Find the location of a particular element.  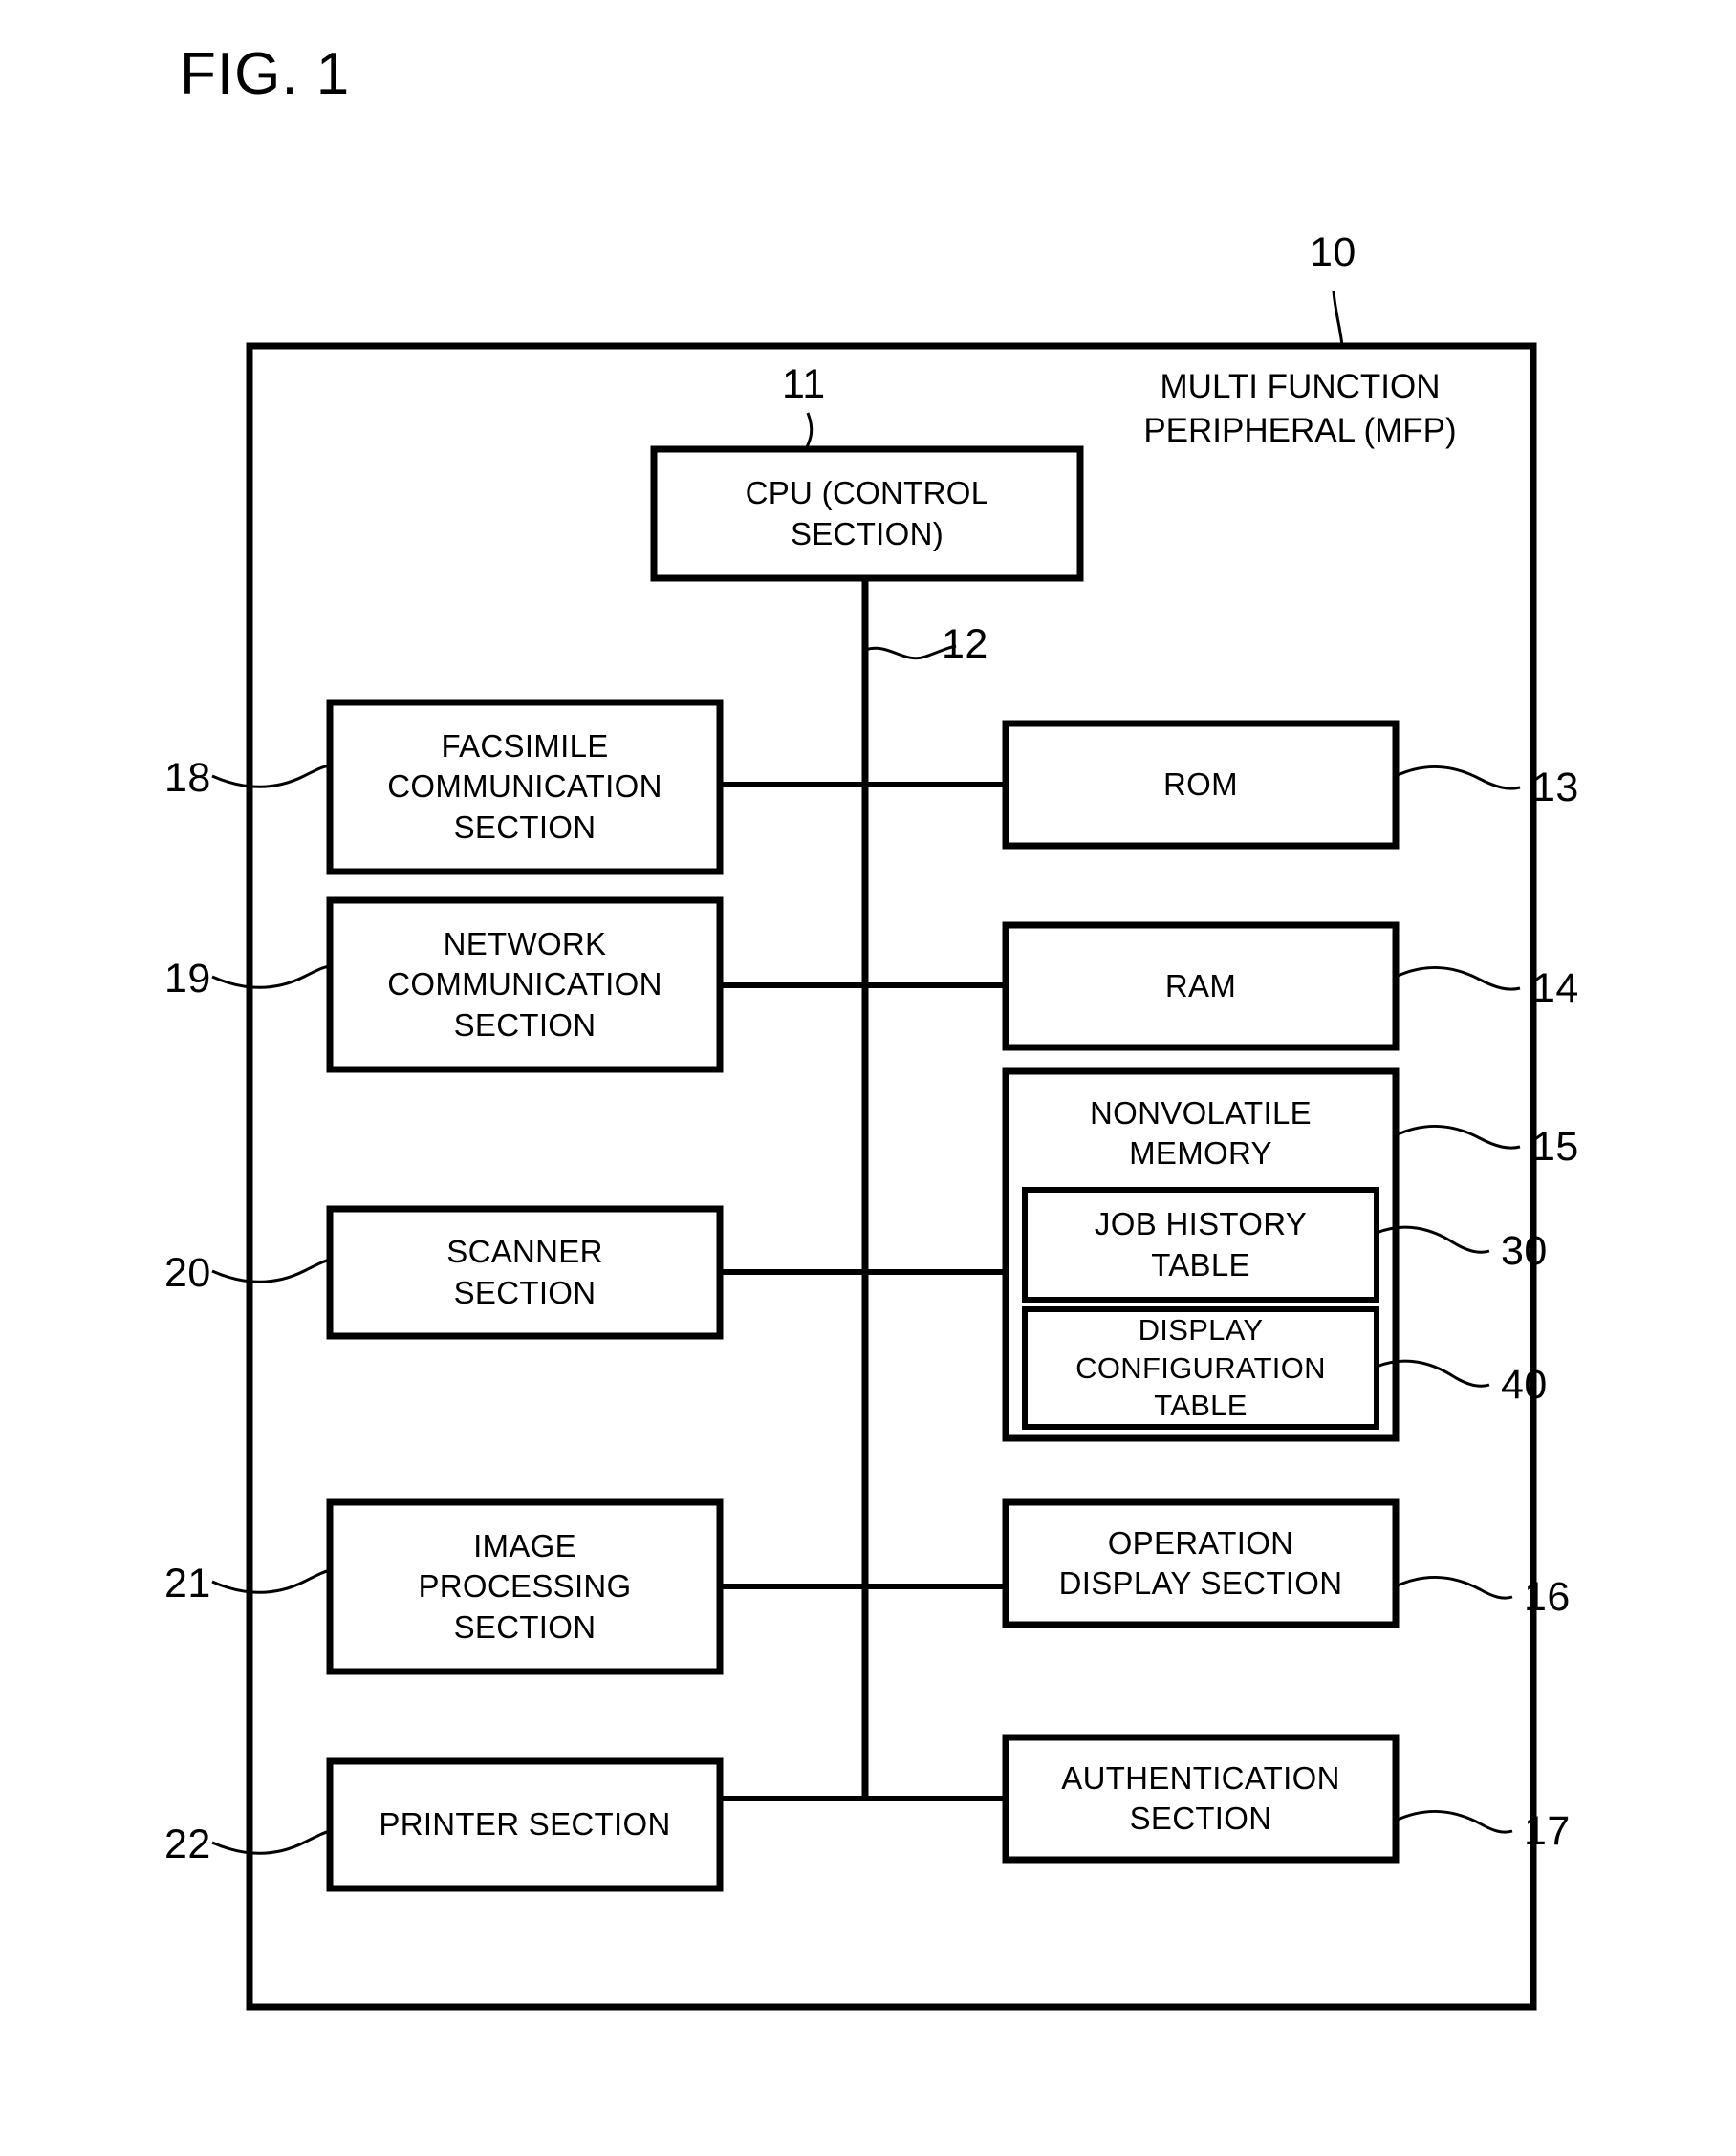

ref-numeral-11: 11 is located at coordinates (804, 384).